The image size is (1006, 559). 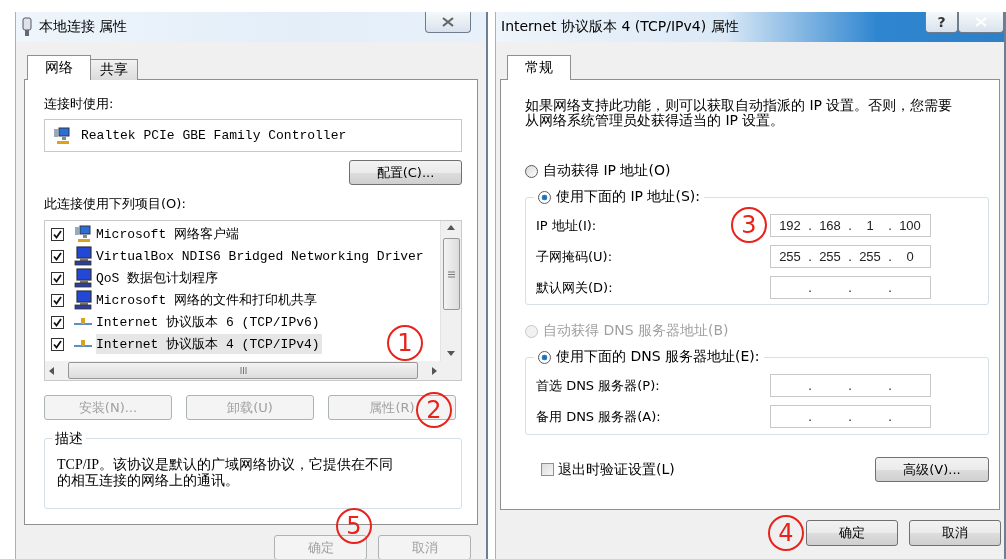 I want to click on ip-address-field: 192 . 168 . 1 . 100, so click(x=850, y=225).